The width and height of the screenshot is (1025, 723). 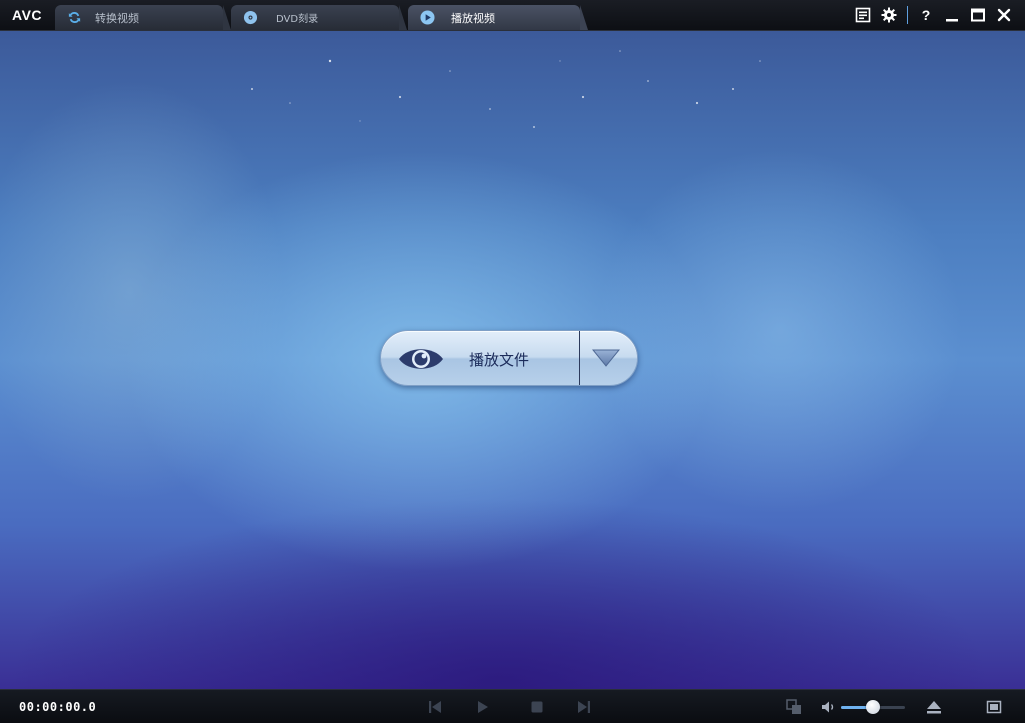 I want to click on help-button: ?, so click(x=926, y=15).